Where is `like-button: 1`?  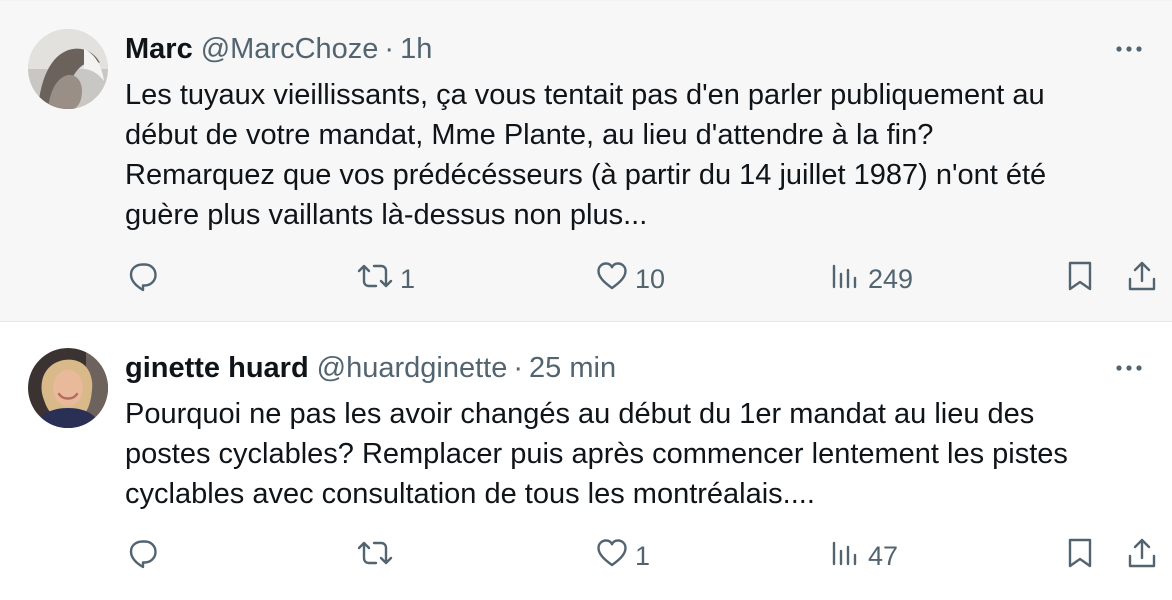 like-button: 1 is located at coordinates (622, 556).